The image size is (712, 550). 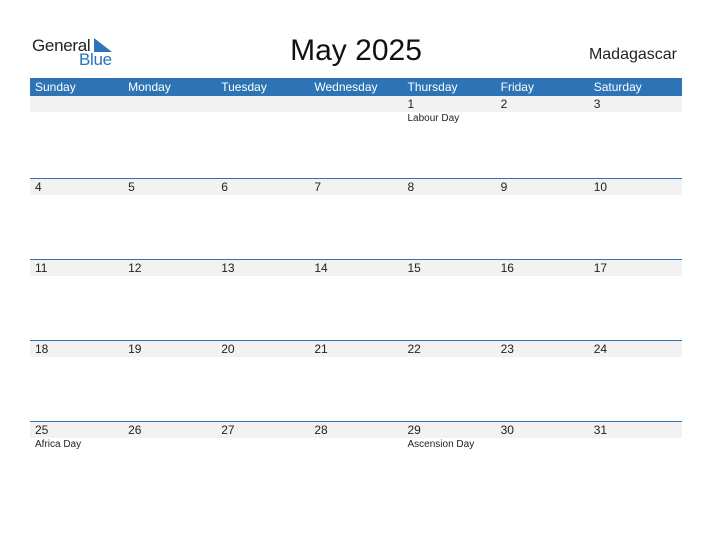 What do you see at coordinates (356, 187) in the screenshot?
I see `date-band: 4 5 6 7 8 9 10` at bounding box center [356, 187].